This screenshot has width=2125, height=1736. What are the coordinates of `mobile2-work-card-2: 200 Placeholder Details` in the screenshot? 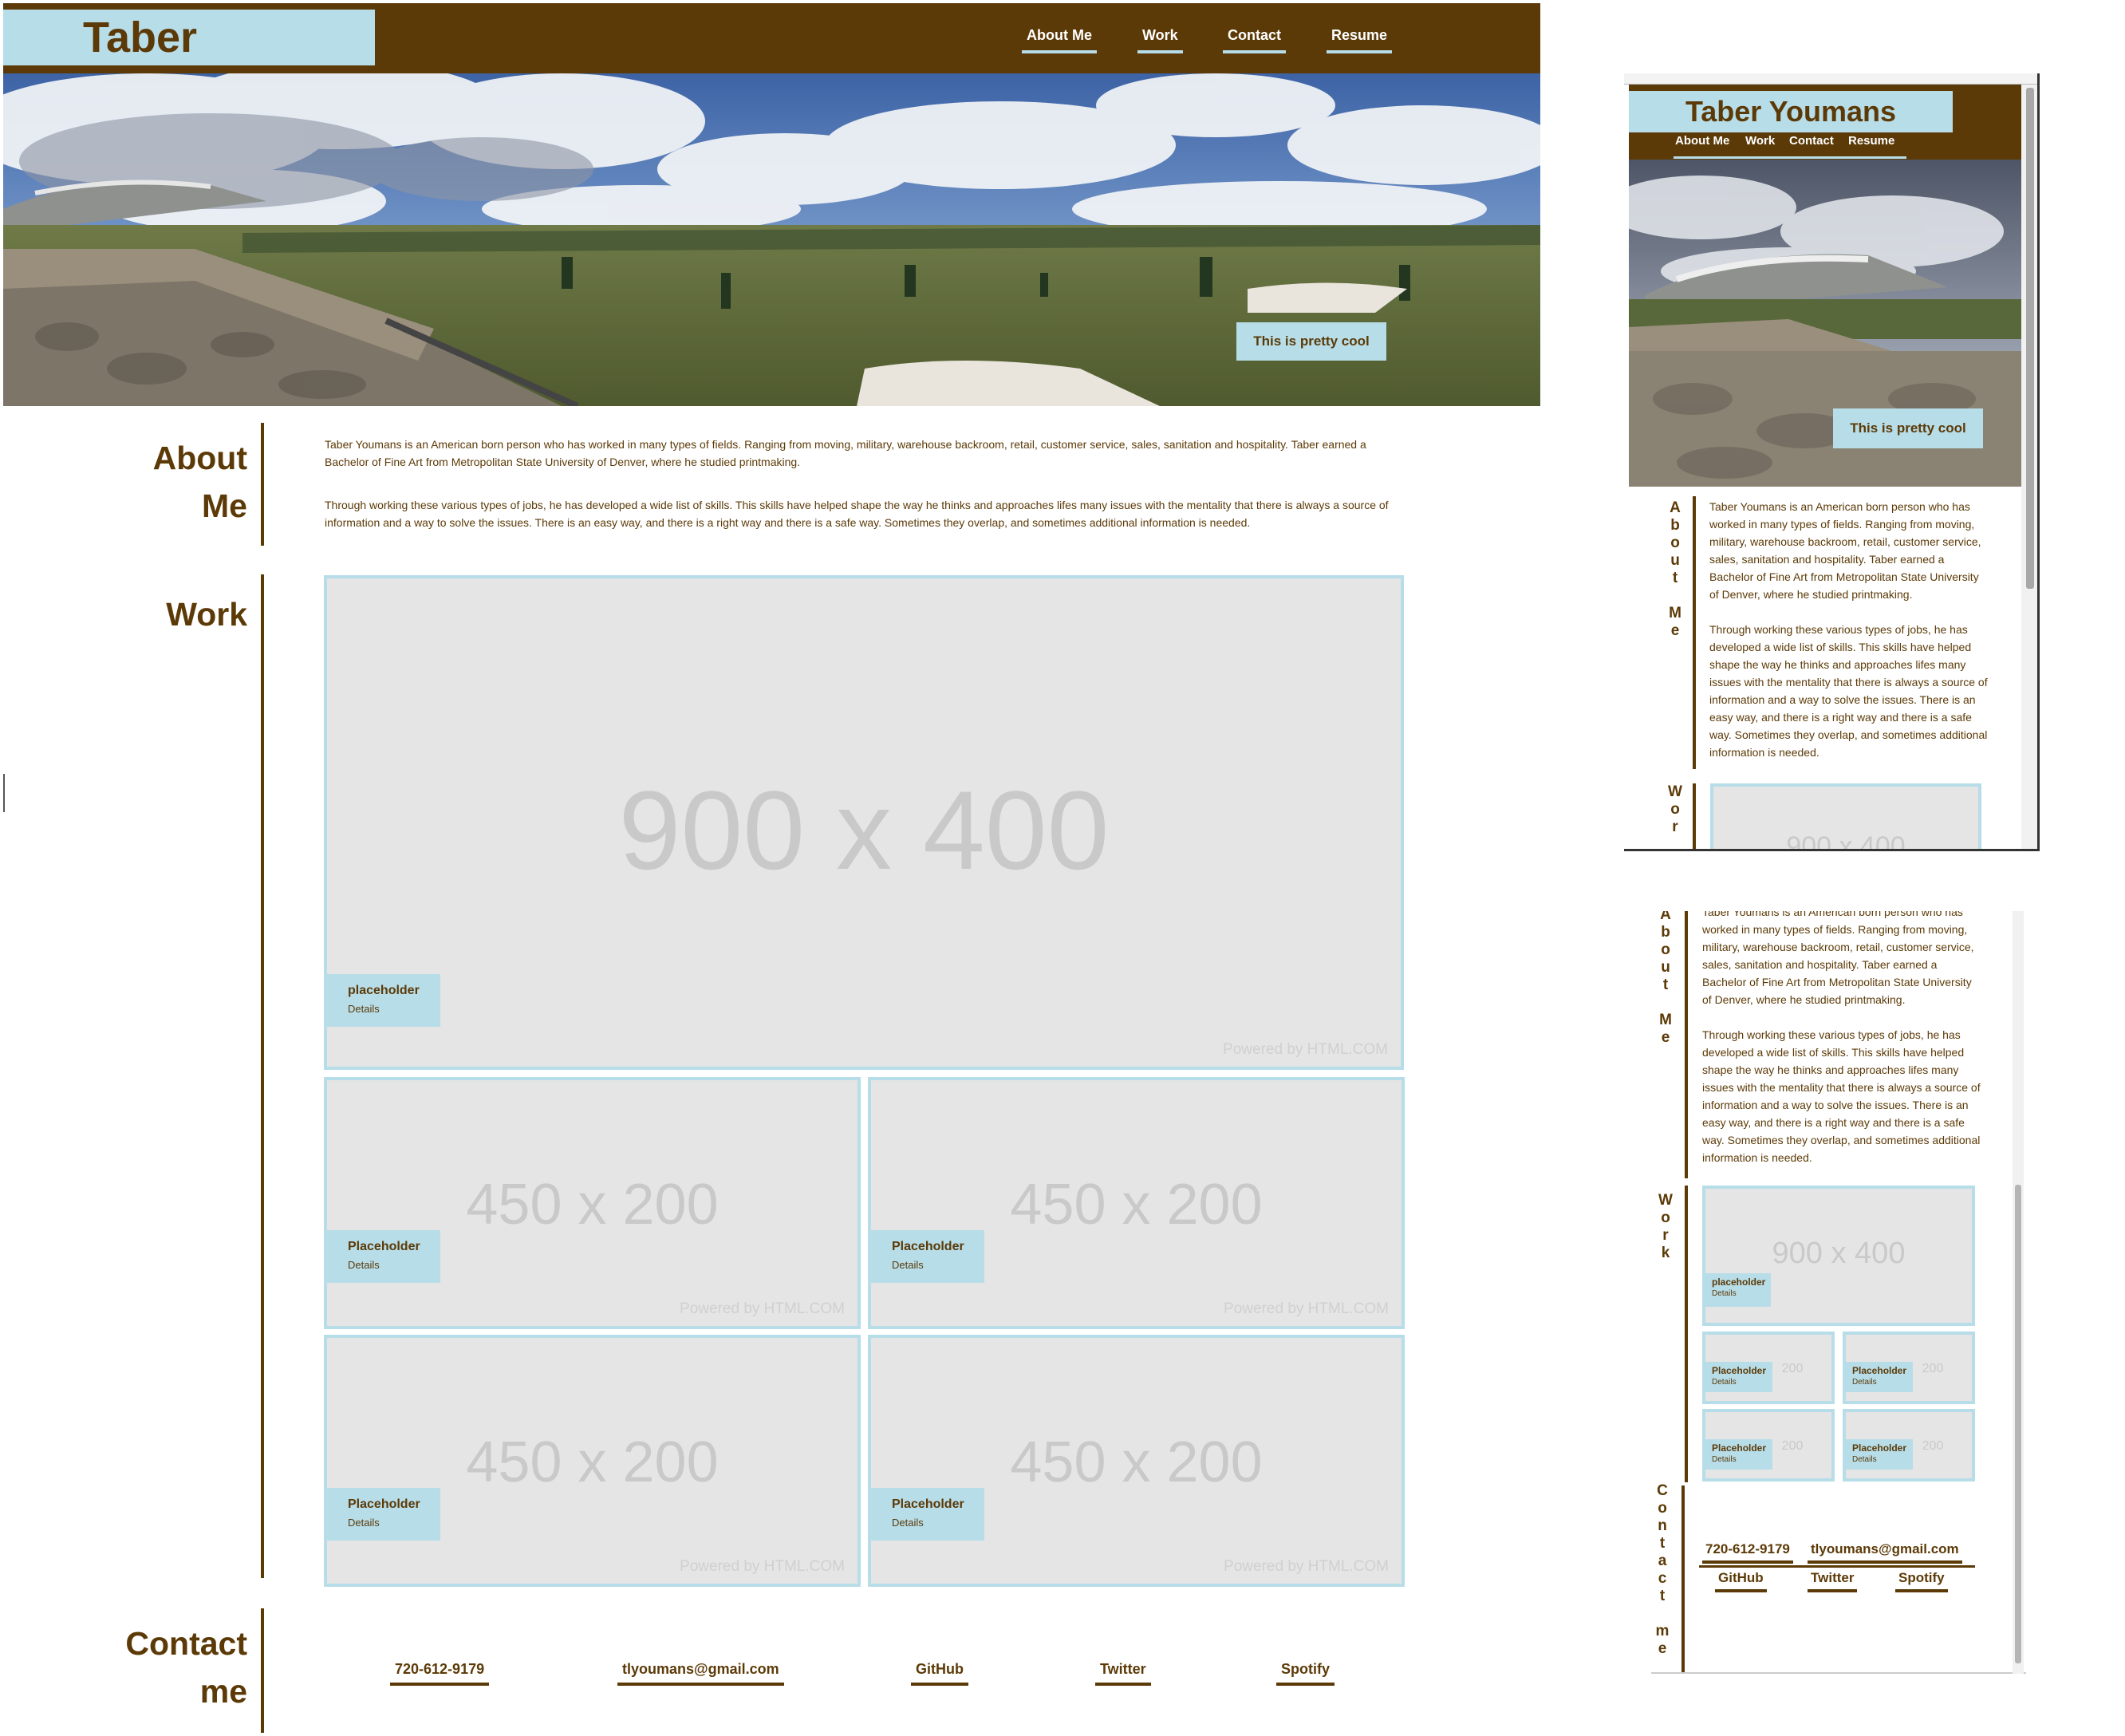 It's located at (1909, 1368).